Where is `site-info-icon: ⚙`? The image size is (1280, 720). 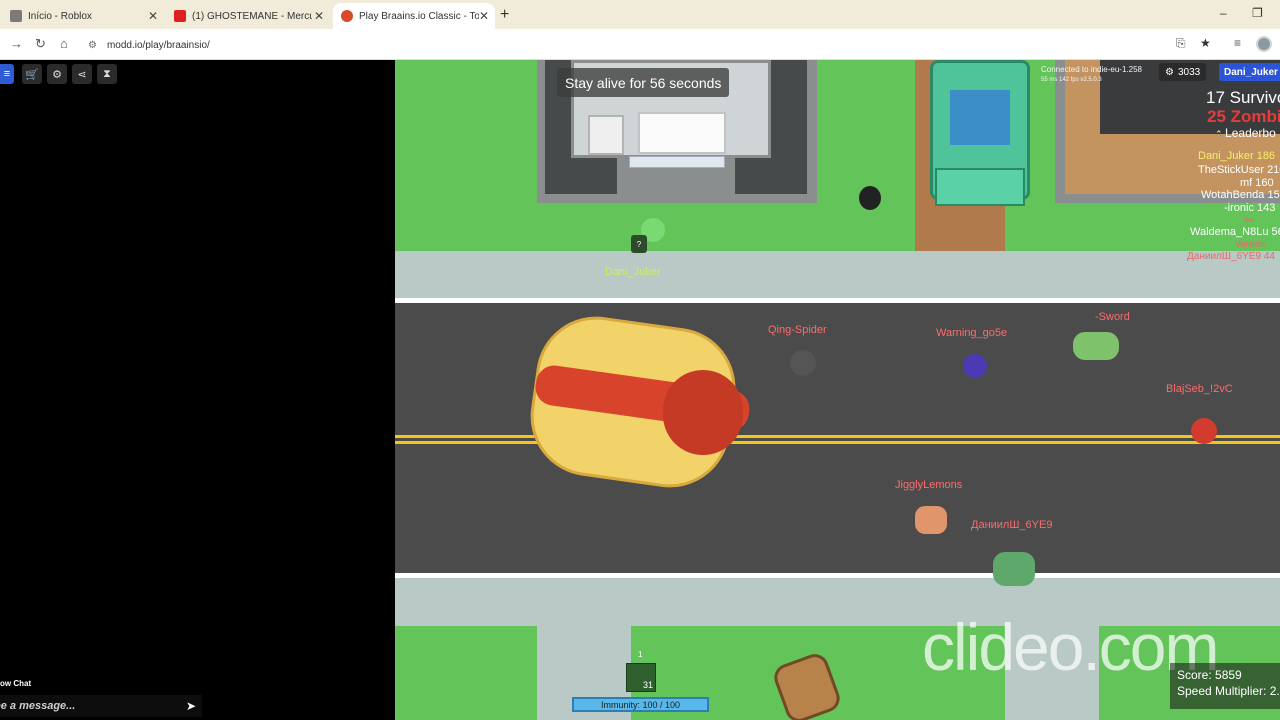 site-info-icon: ⚙ is located at coordinates (92, 45).